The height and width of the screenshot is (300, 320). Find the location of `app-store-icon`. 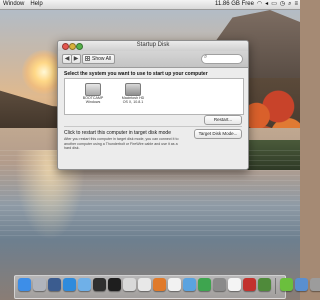

app-store-icon is located at coordinates (69, 284).